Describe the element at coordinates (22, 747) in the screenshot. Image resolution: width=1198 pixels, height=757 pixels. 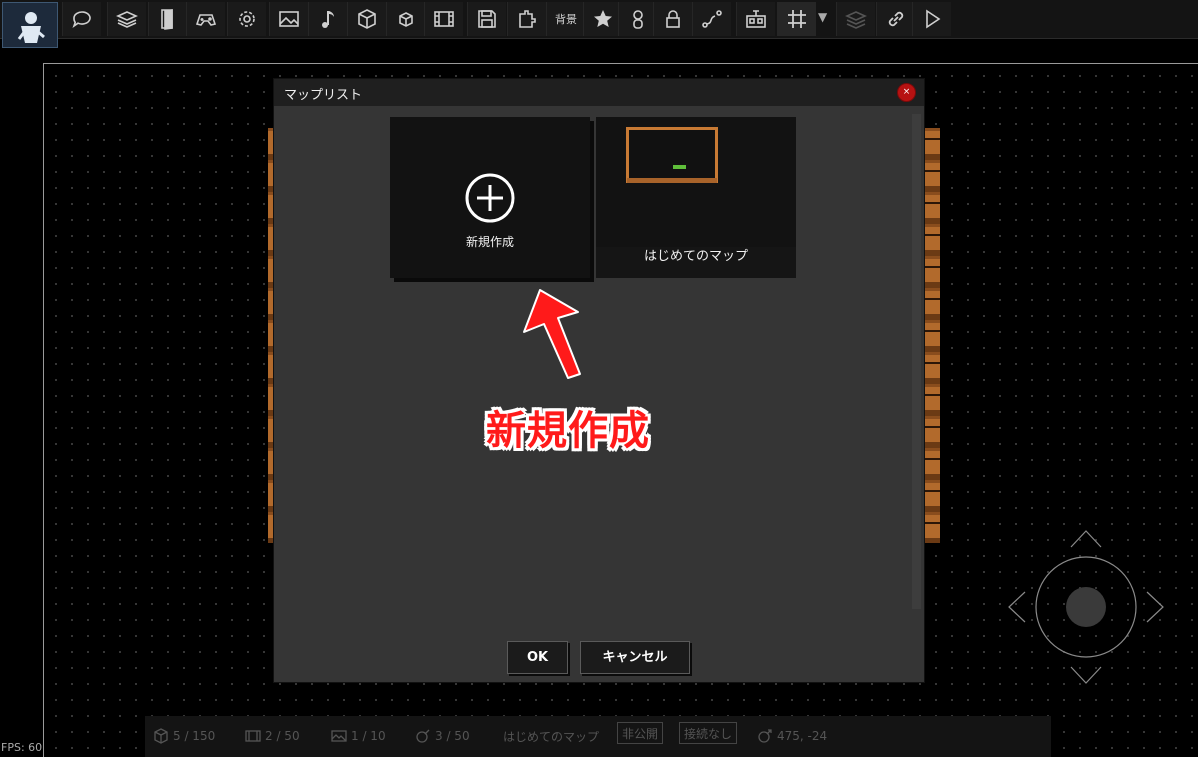
I see `fps-counter: FPS: 60` at that location.